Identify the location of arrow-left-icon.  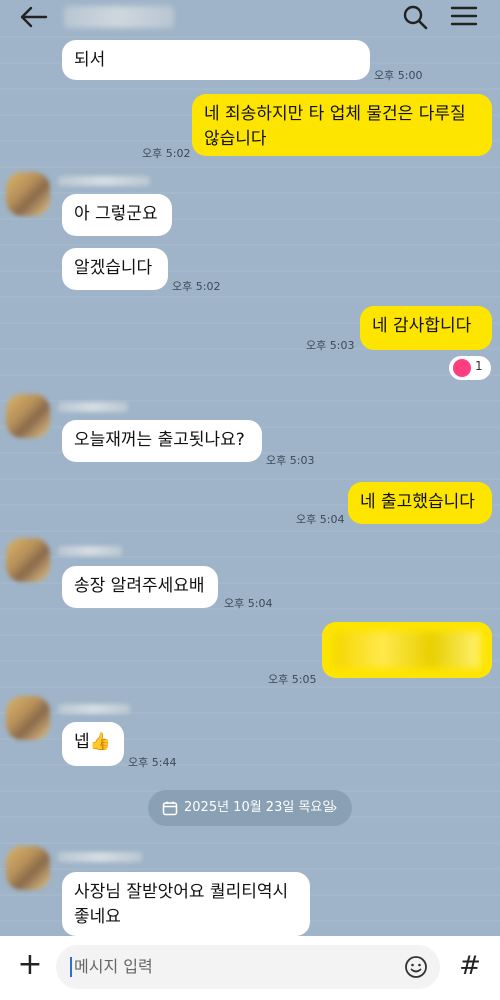
(34, 17).